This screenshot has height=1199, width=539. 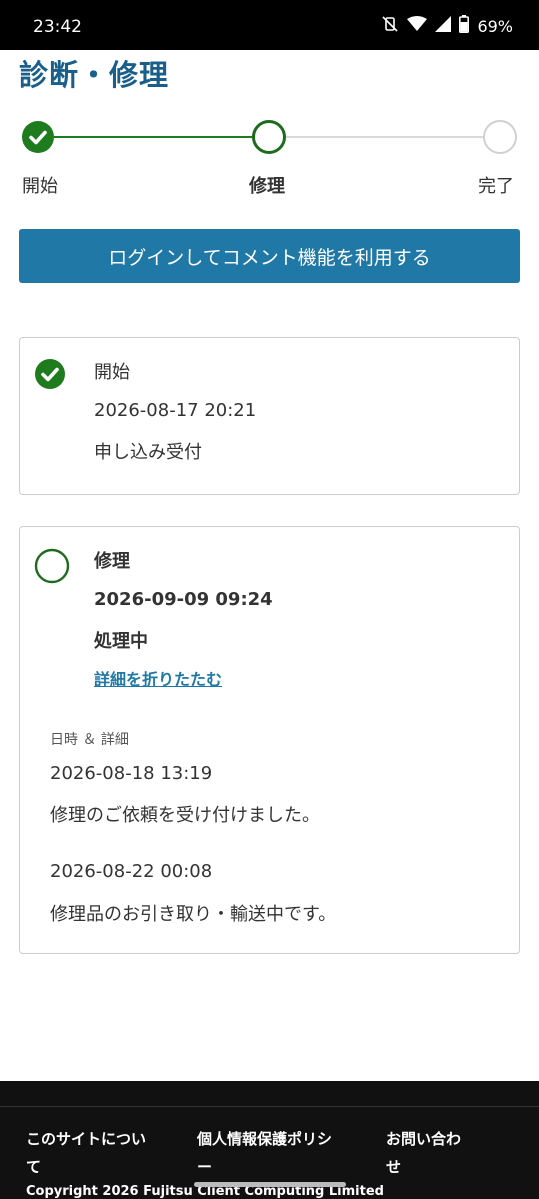 I want to click on step-connector-completed, so click(x=154, y=137).